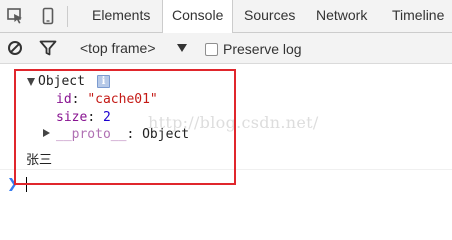 This screenshot has width=452, height=240. I want to click on tab-sources: Sources, so click(269, 16).